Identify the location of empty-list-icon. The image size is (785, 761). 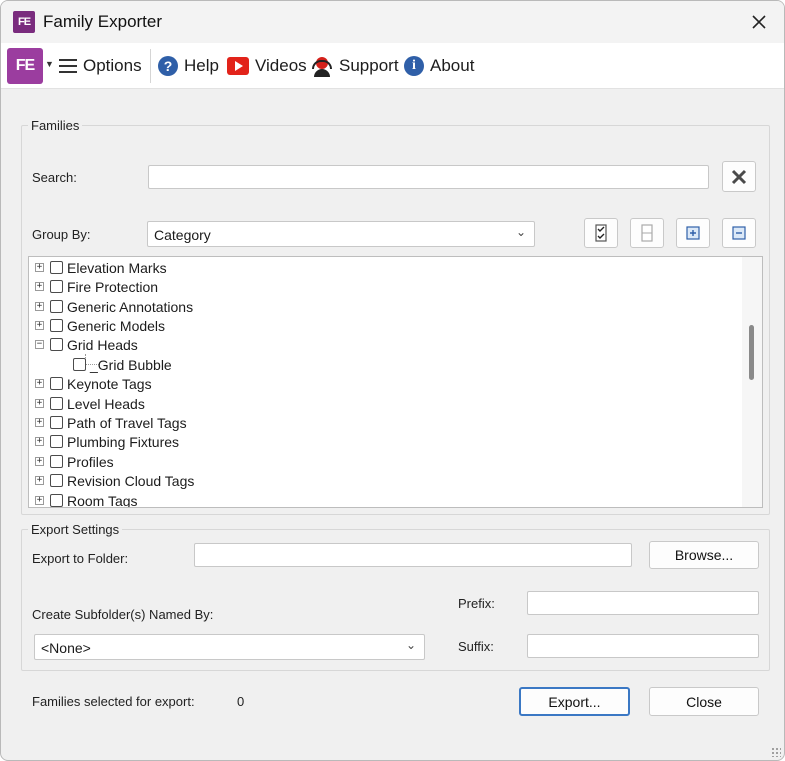
(647, 233).